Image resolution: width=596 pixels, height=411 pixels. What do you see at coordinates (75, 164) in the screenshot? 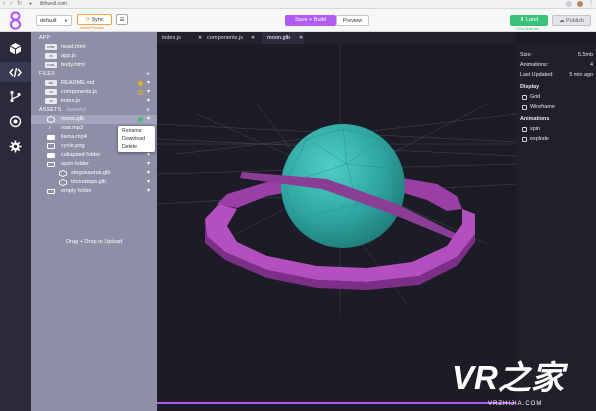
I see `asset-name: open folder` at bounding box center [75, 164].